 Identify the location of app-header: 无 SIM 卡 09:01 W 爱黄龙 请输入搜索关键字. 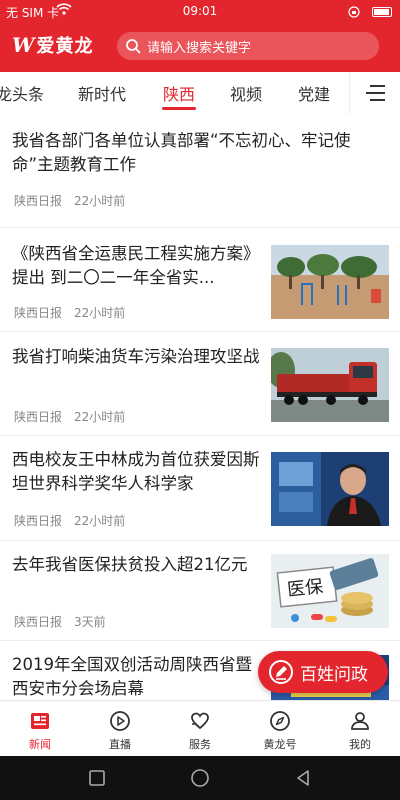
(200, 36).